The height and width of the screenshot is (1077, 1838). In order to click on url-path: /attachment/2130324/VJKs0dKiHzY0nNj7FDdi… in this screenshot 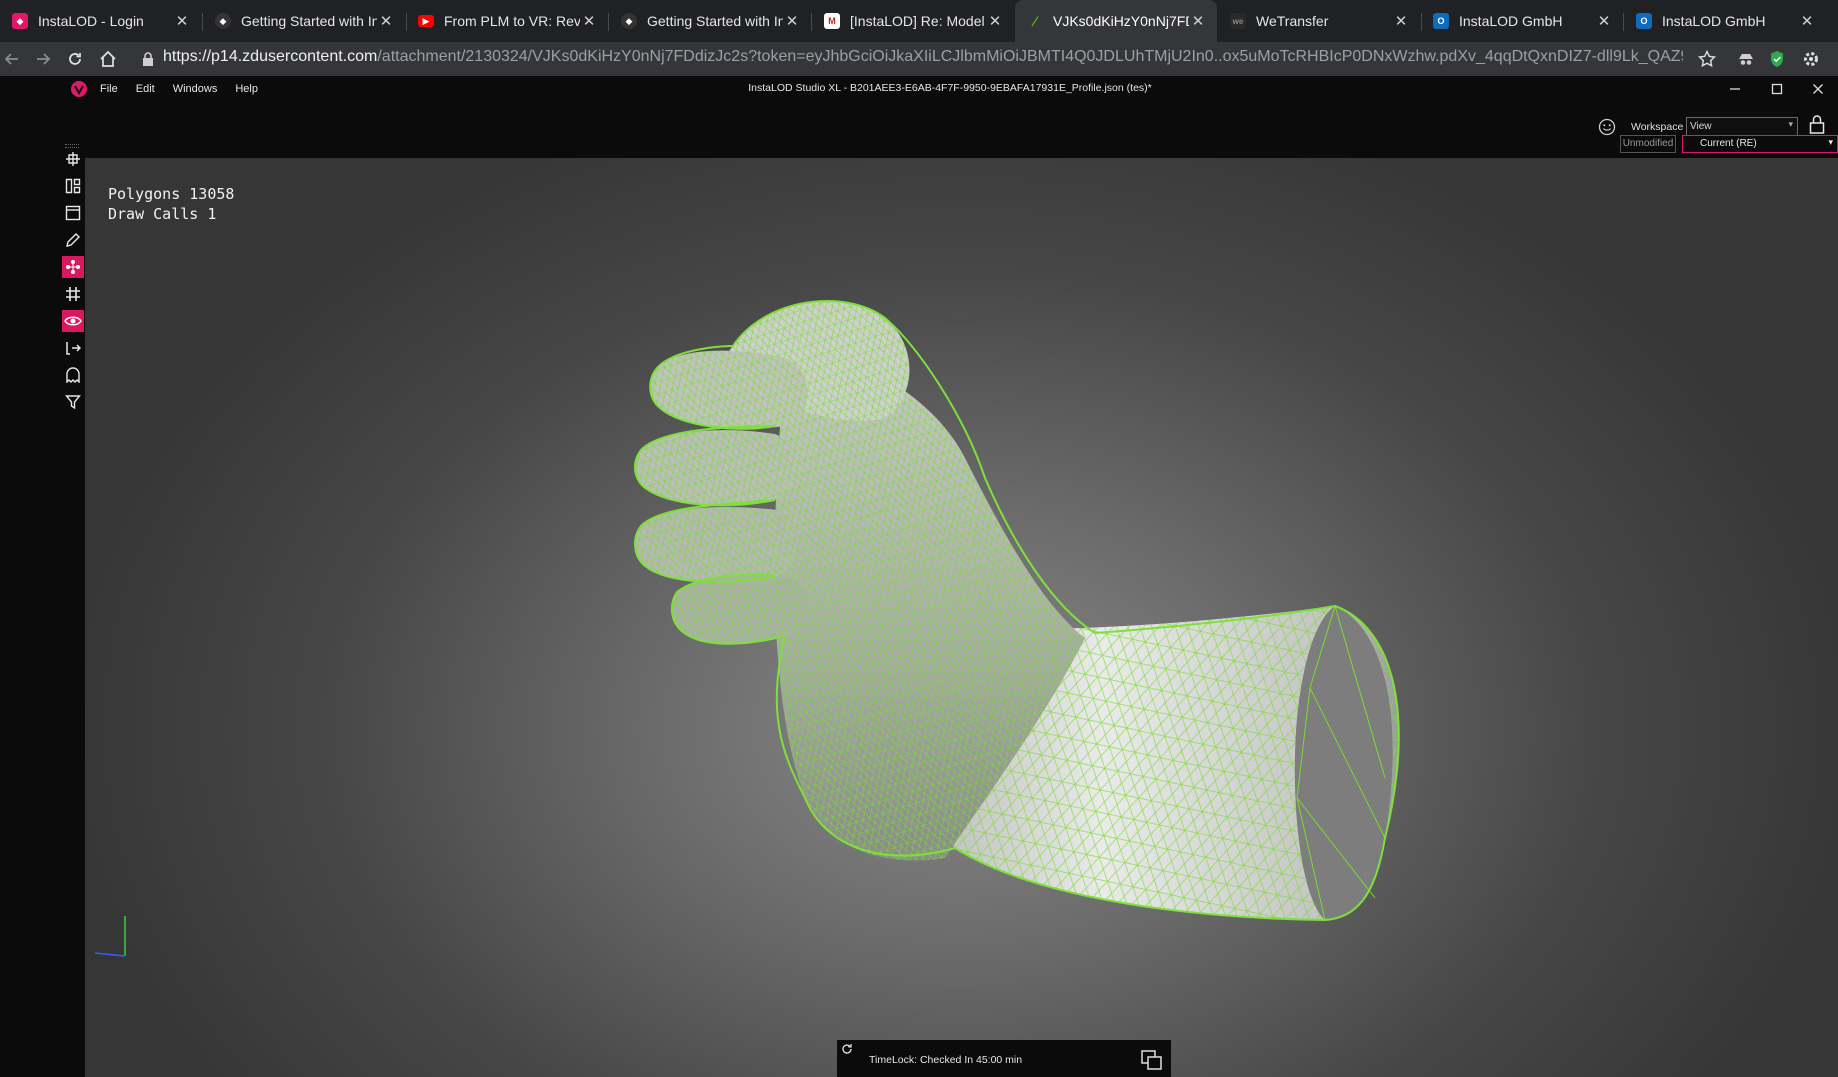, I will do `click(1030, 56)`.